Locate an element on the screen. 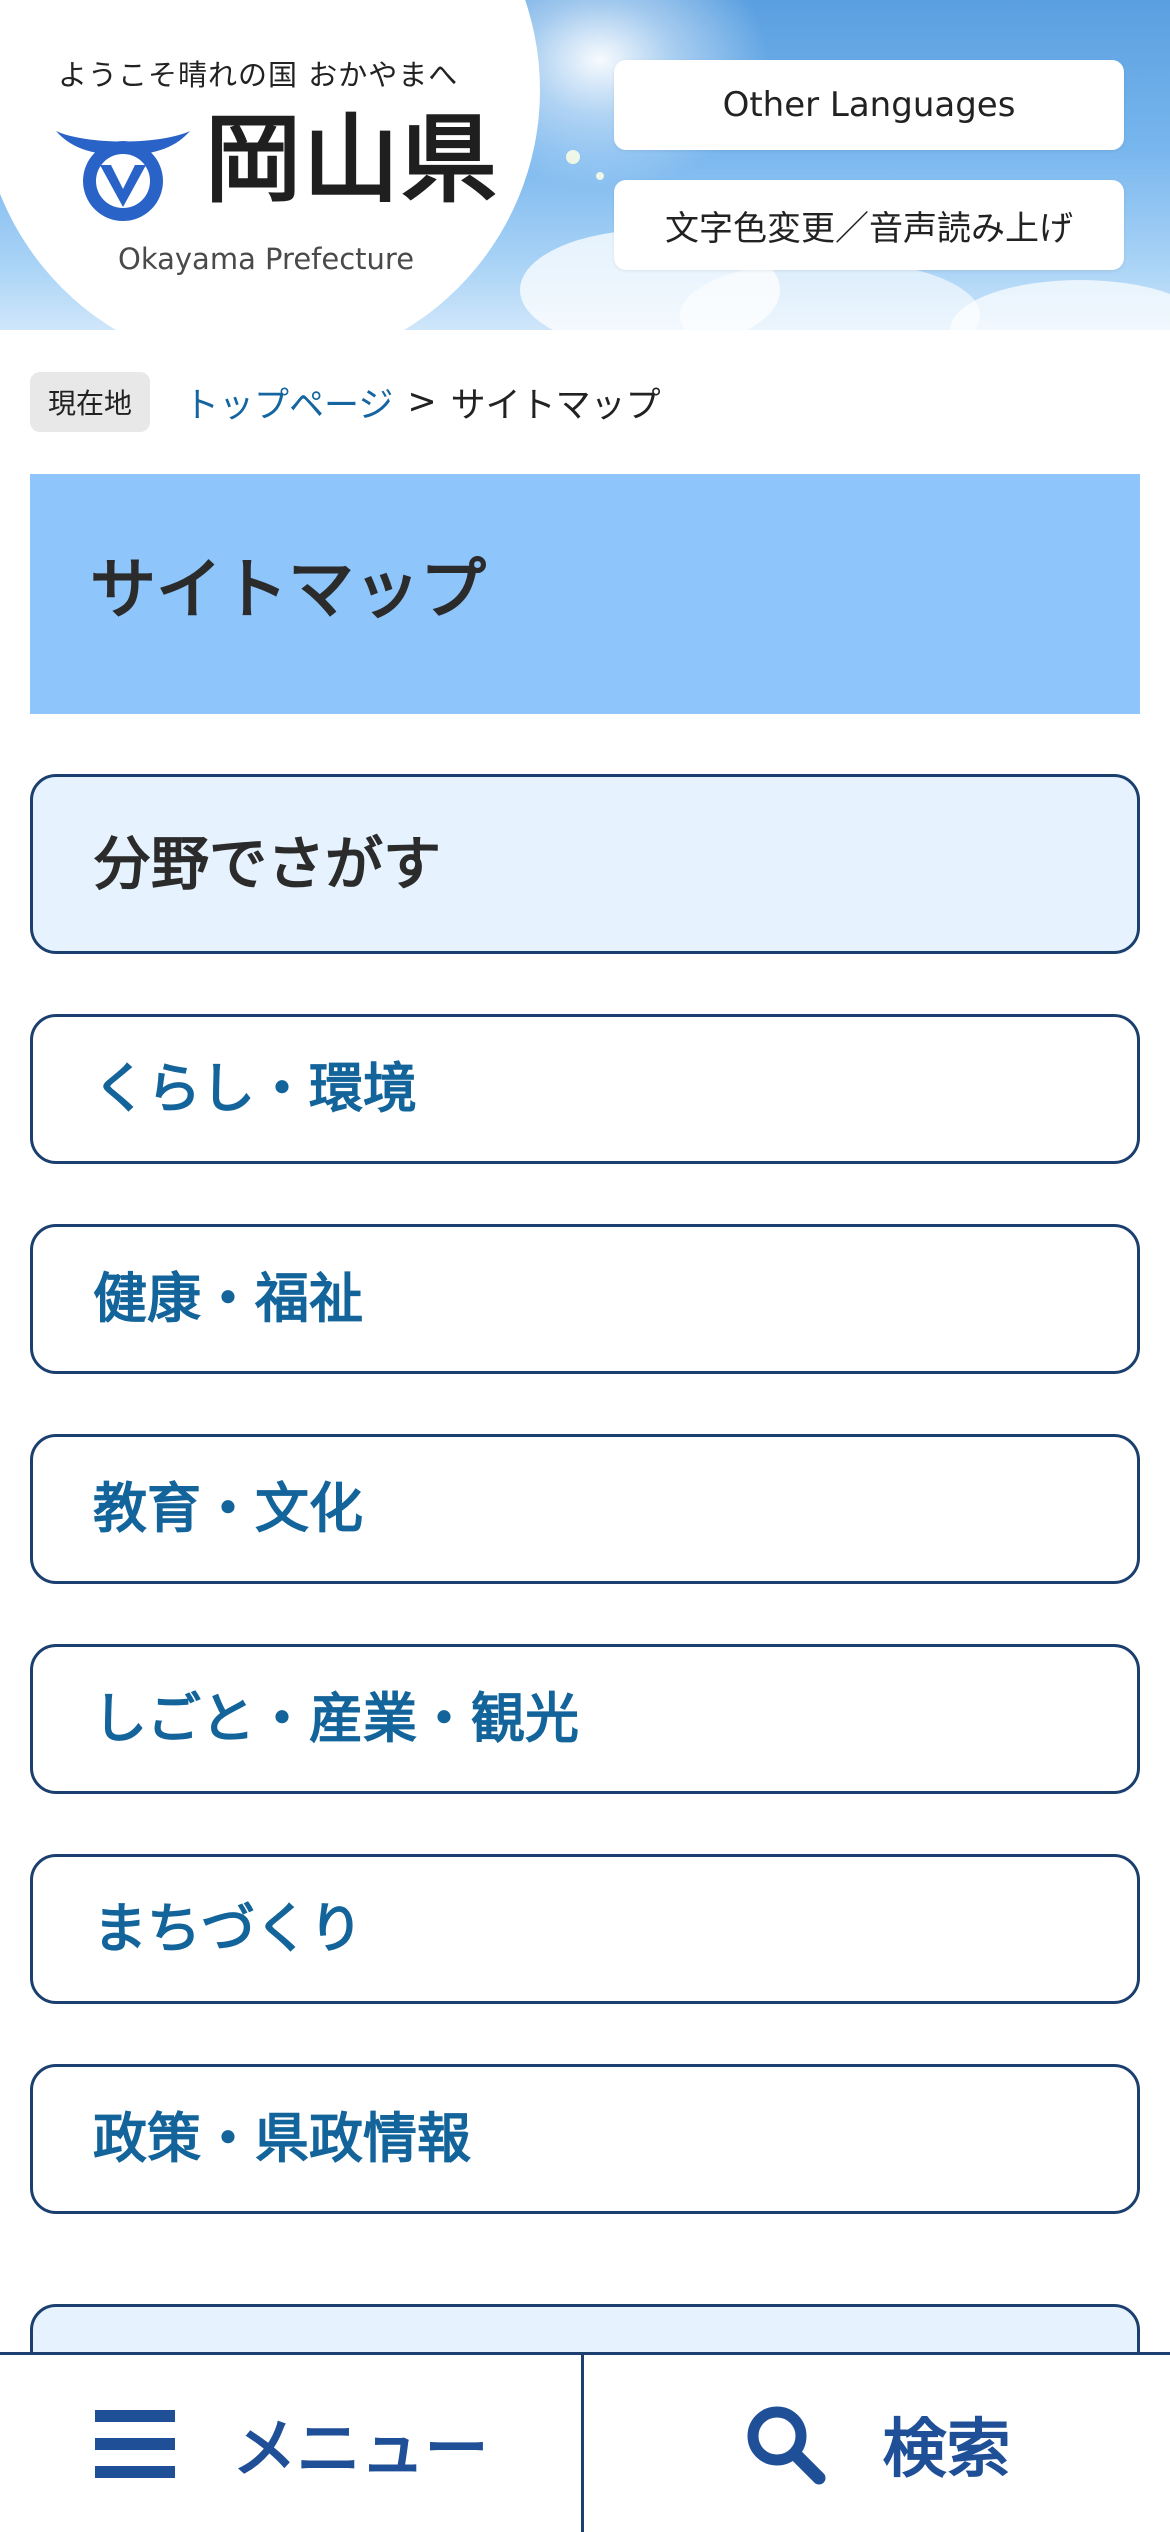 Image resolution: width=1170 pixels, height=2532 pixels. category-link-town-planning: まちづくり is located at coordinates (585, 1929).